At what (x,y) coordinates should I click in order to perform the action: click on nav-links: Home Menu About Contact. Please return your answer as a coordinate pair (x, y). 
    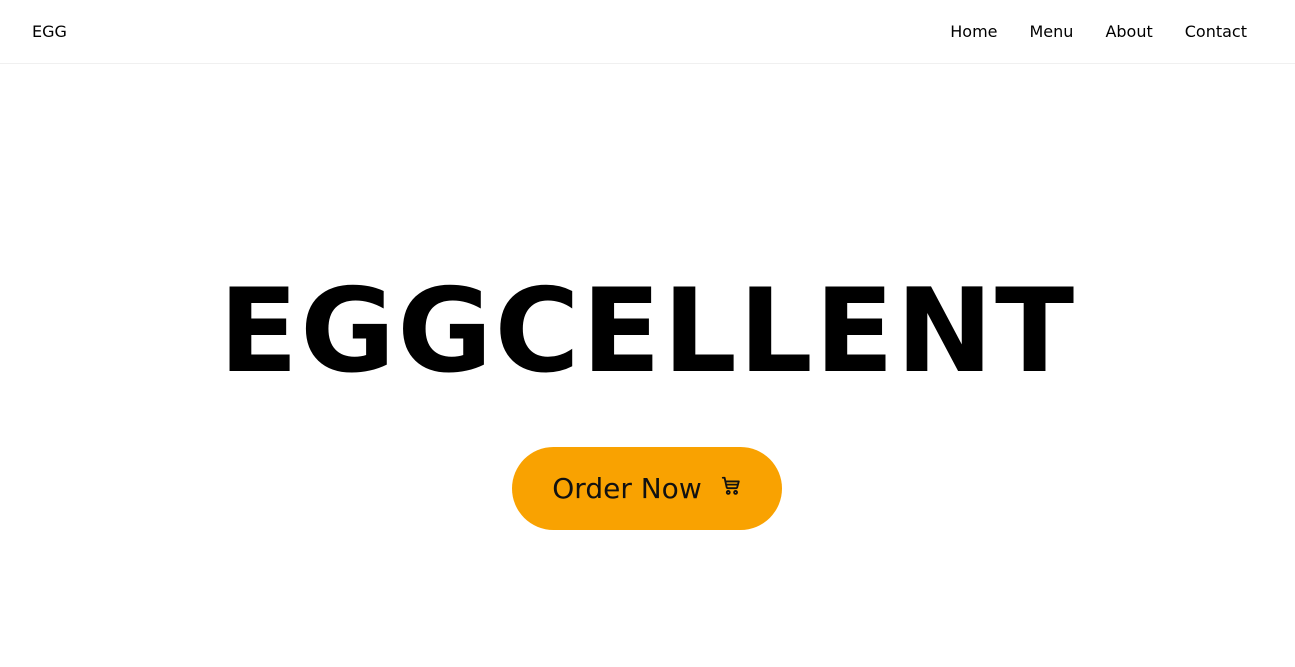
    Looking at the image, I should click on (1098, 32).